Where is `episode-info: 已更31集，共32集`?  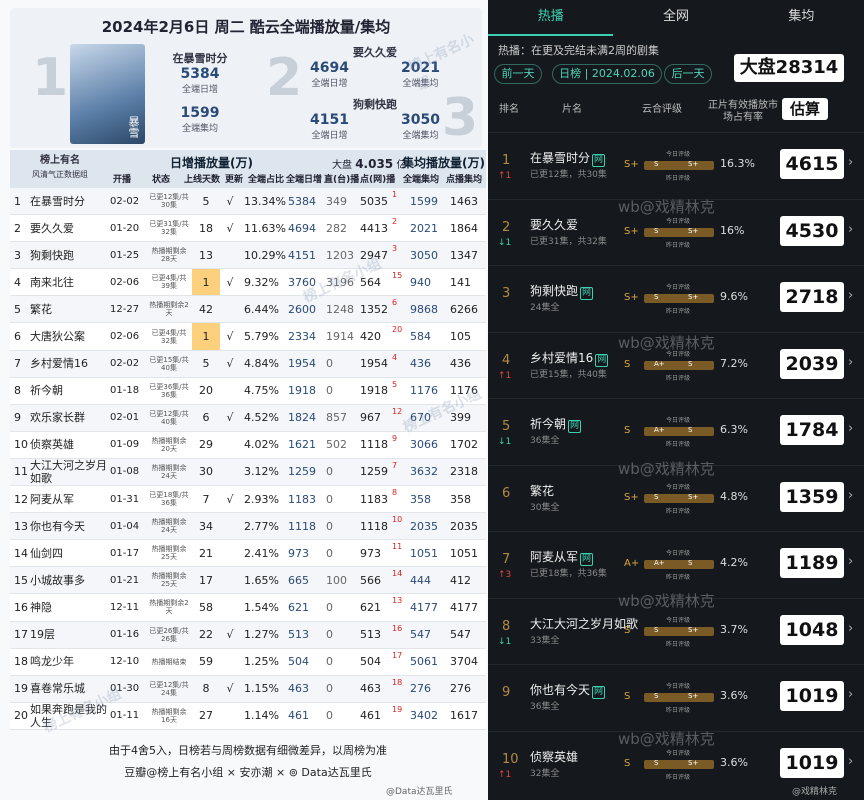
episode-info: 已更31集，共32集 is located at coordinates (568, 241).